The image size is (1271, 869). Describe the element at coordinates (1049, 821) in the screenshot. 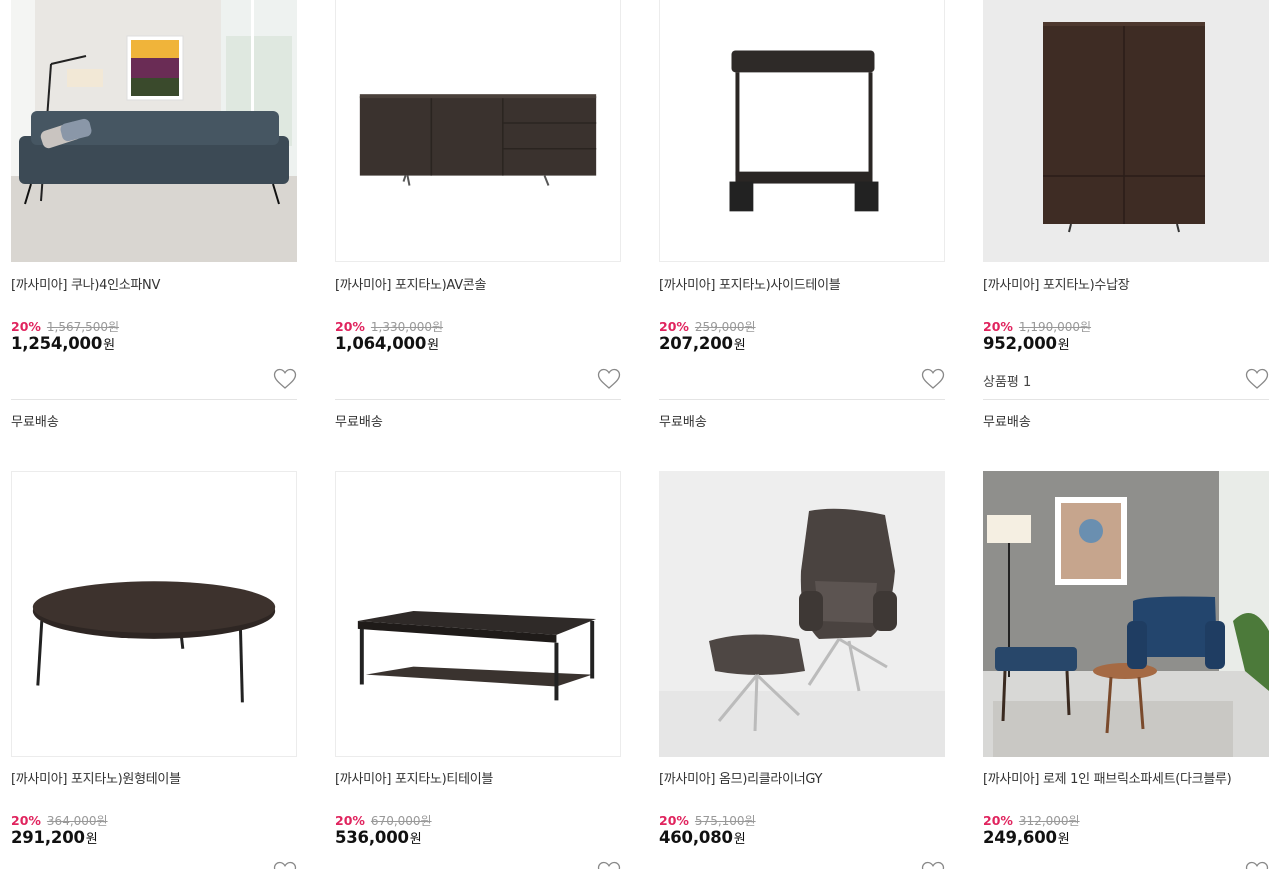

I see `original-price: 312,000원` at that location.